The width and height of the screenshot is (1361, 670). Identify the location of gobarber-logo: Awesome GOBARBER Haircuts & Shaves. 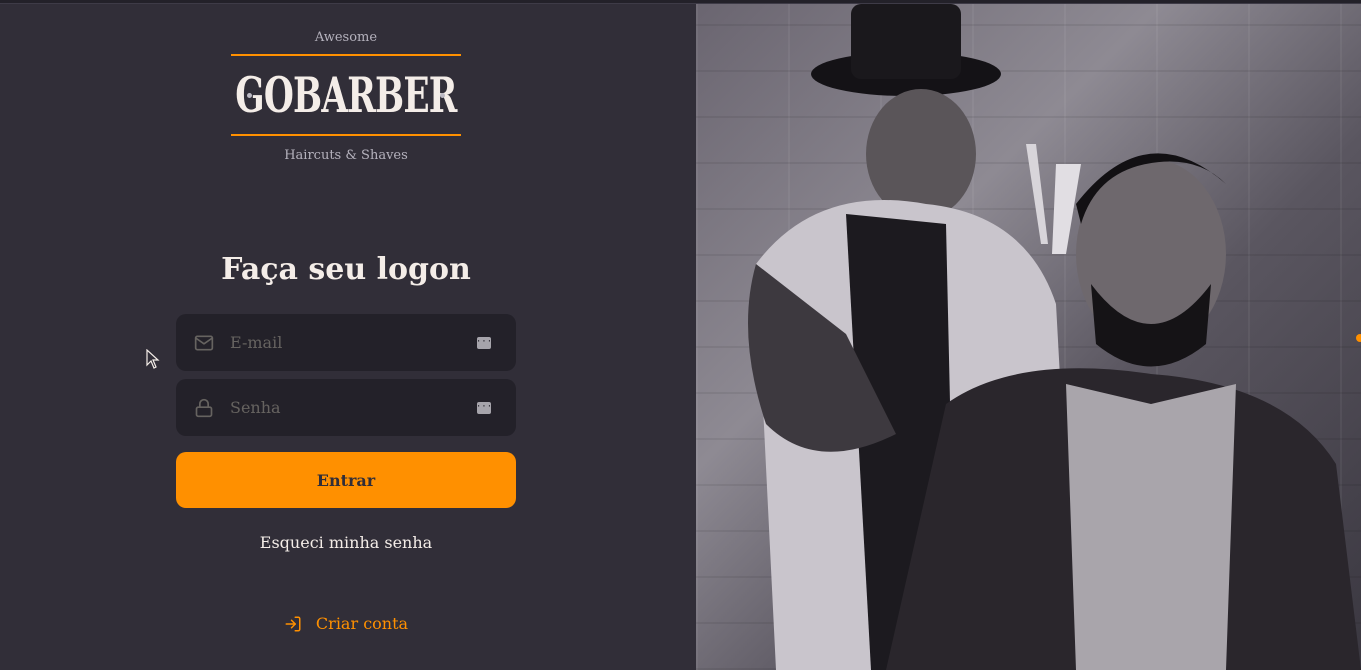
(346, 96).